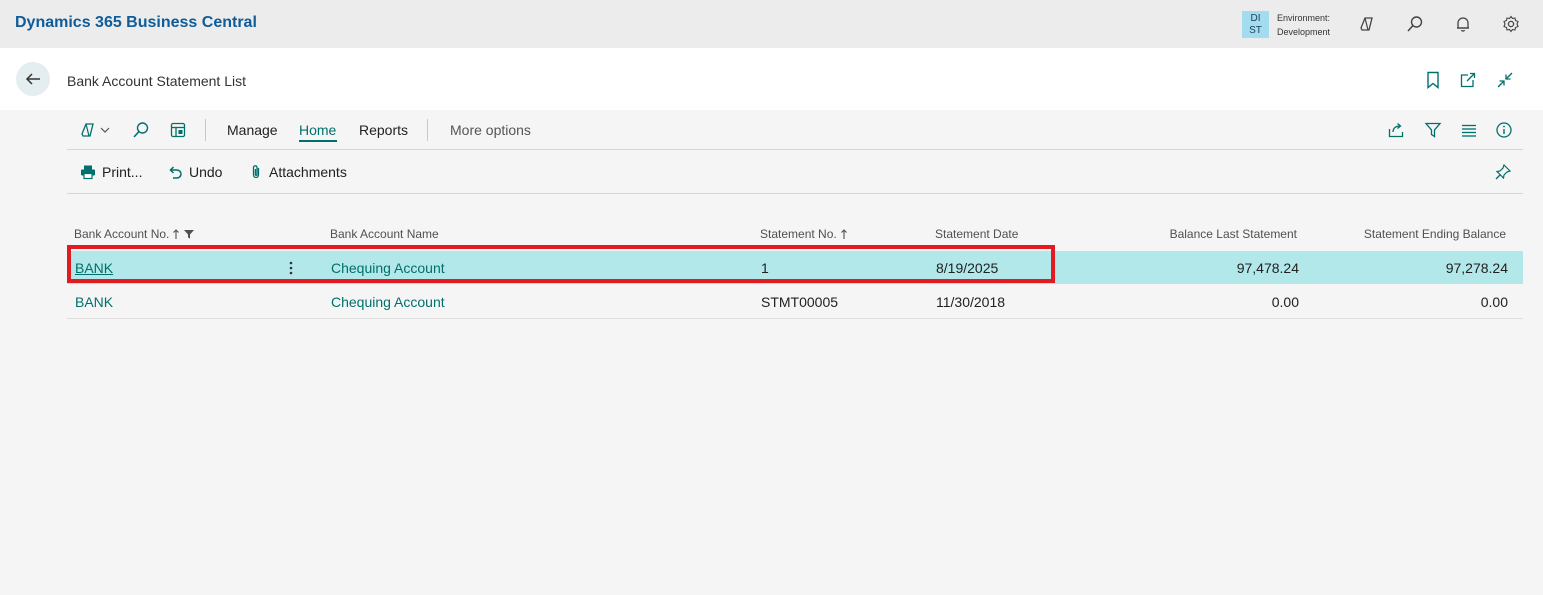 Image resolution: width=1543 pixels, height=595 pixels. Describe the element at coordinates (1504, 130) in the screenshot. I see `info-icon` at that location.